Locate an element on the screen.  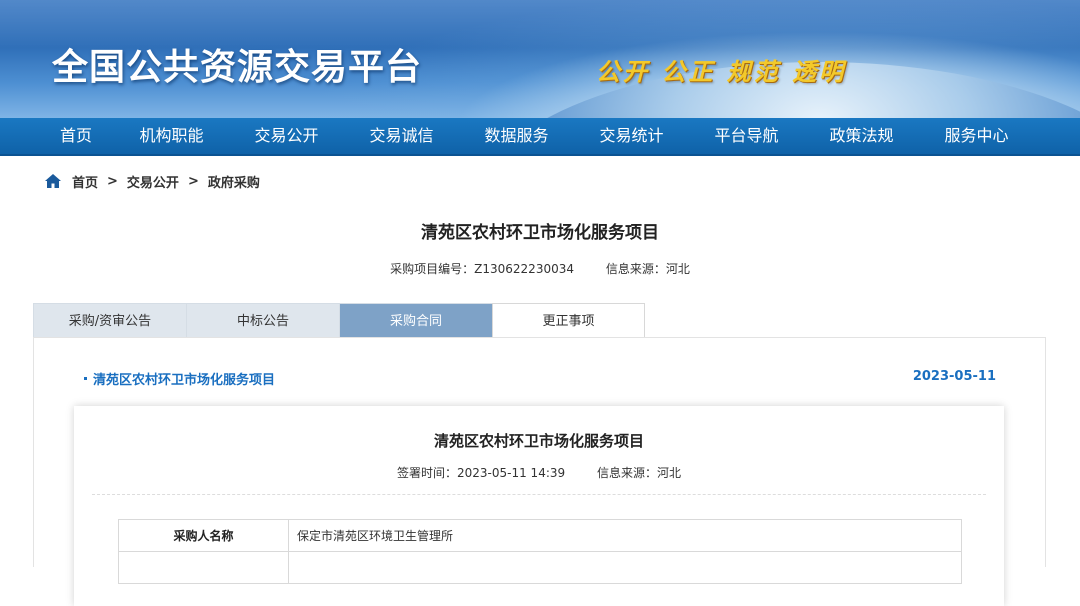
list-item-title: 清苑区农村环卫市场化服务项目 is located at coordinates (184, 380).